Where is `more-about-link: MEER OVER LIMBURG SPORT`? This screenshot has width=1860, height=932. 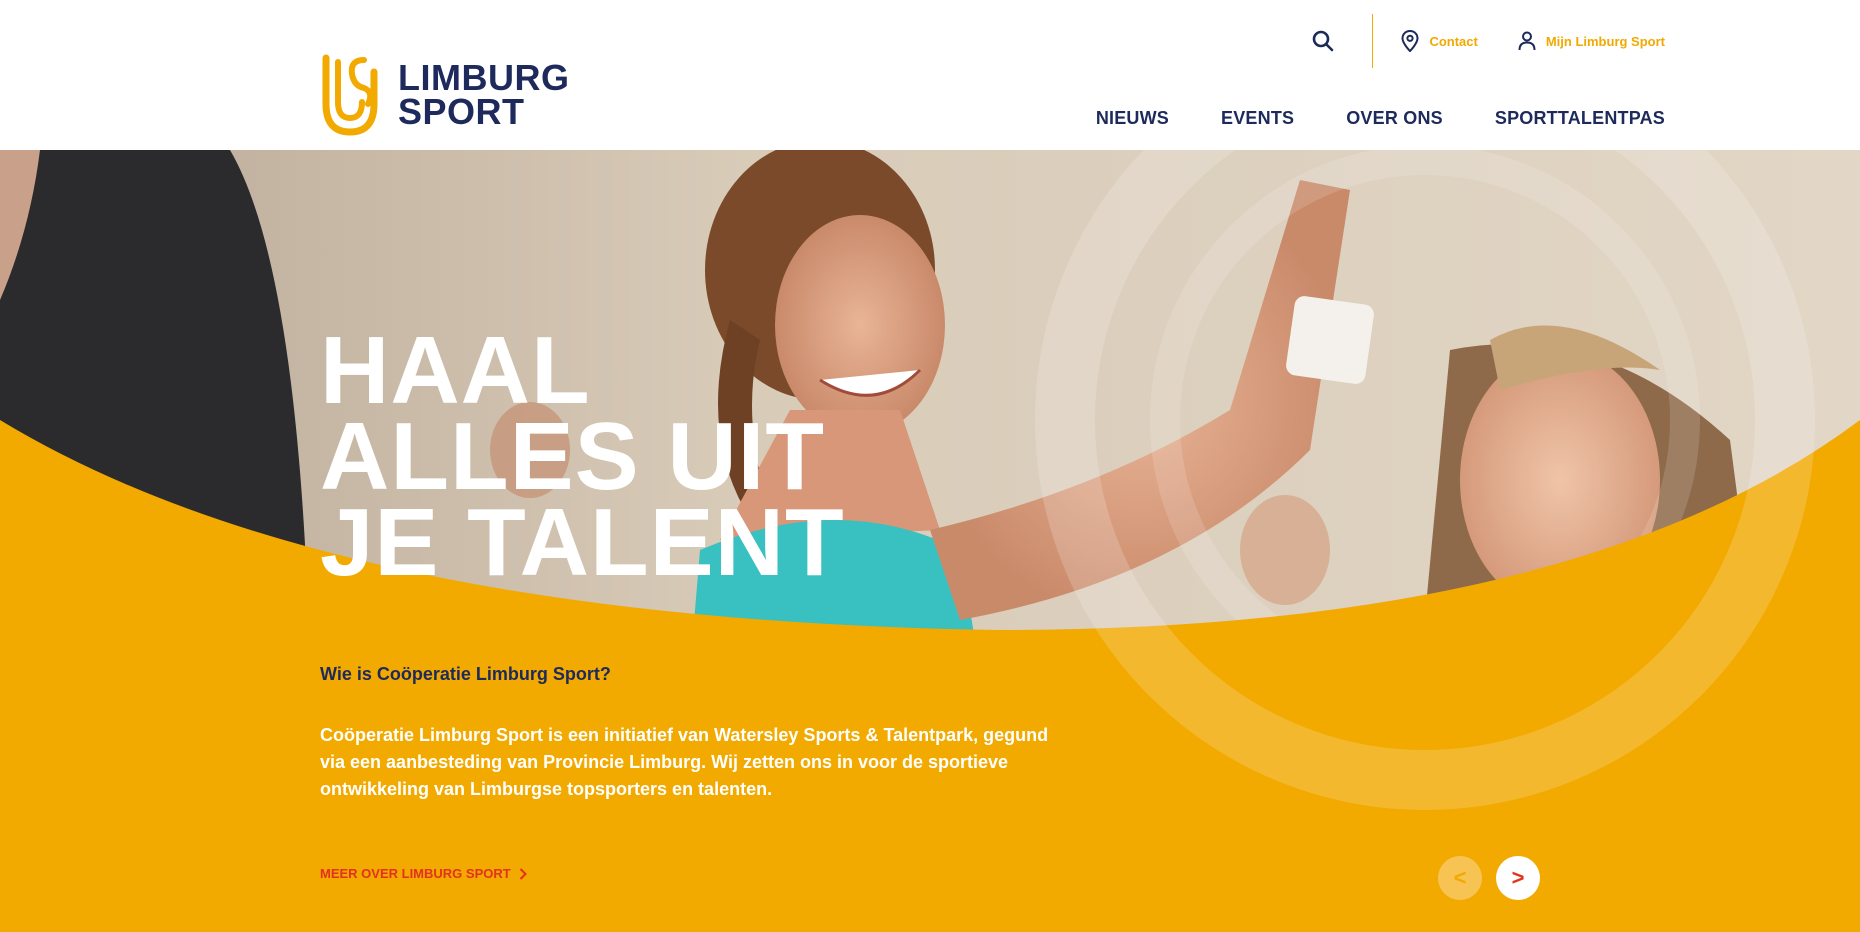 more-about-link: MEER OVER LIMBURG SPORT is located at coordinates (423, 873).